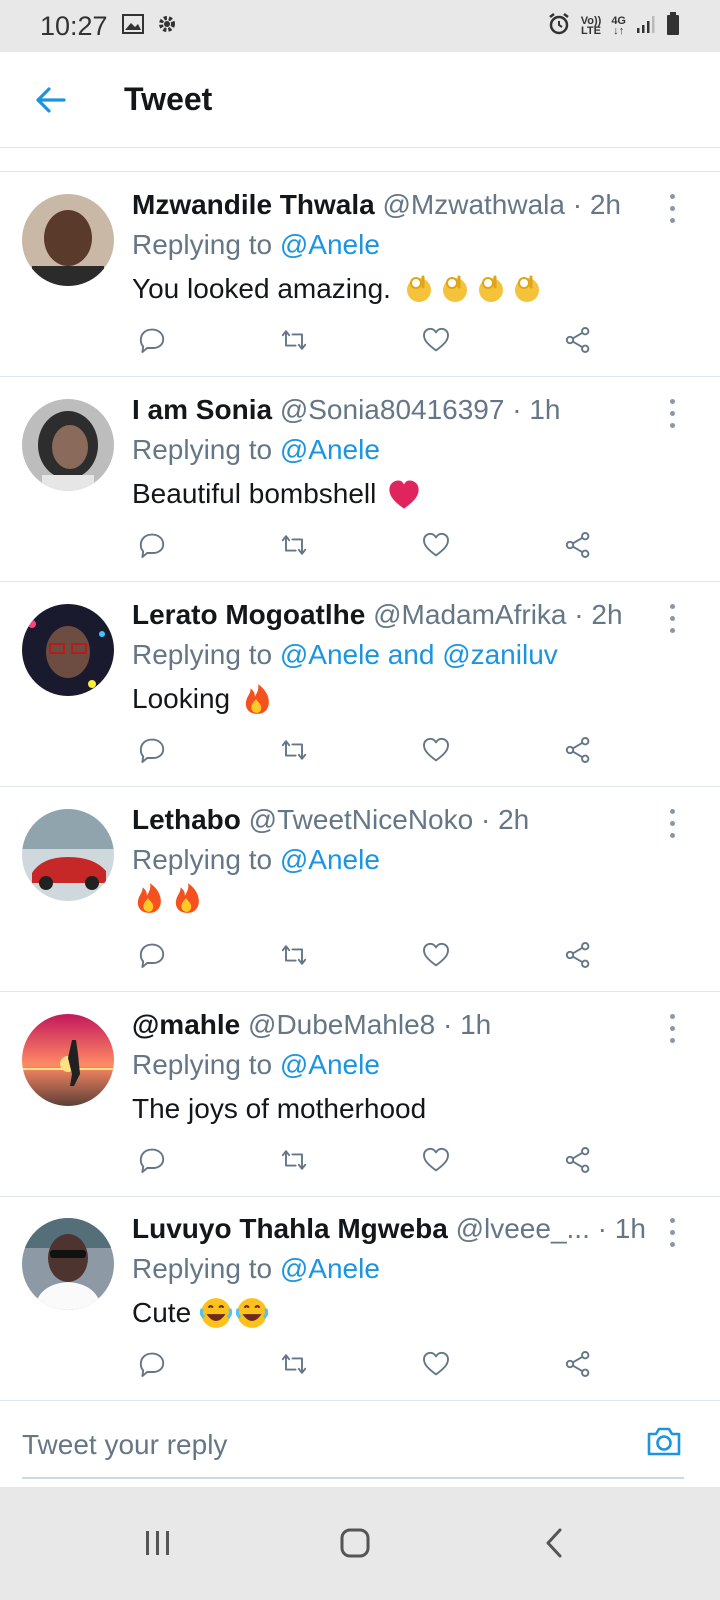 The image size is (720, 1600). Describe the element at coordinates (419, 654) in the screenshot. I see `mention-link: @Anele and @zaniluv` at that location.